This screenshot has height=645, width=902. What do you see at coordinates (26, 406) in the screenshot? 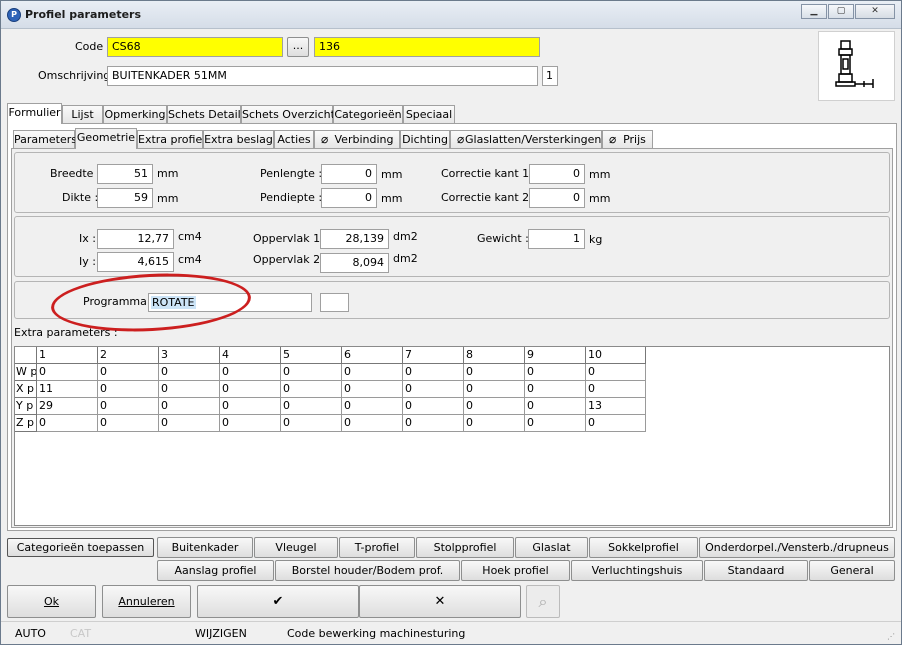
I see `grid-row-header: Y p` at bounding box center [26, 406].